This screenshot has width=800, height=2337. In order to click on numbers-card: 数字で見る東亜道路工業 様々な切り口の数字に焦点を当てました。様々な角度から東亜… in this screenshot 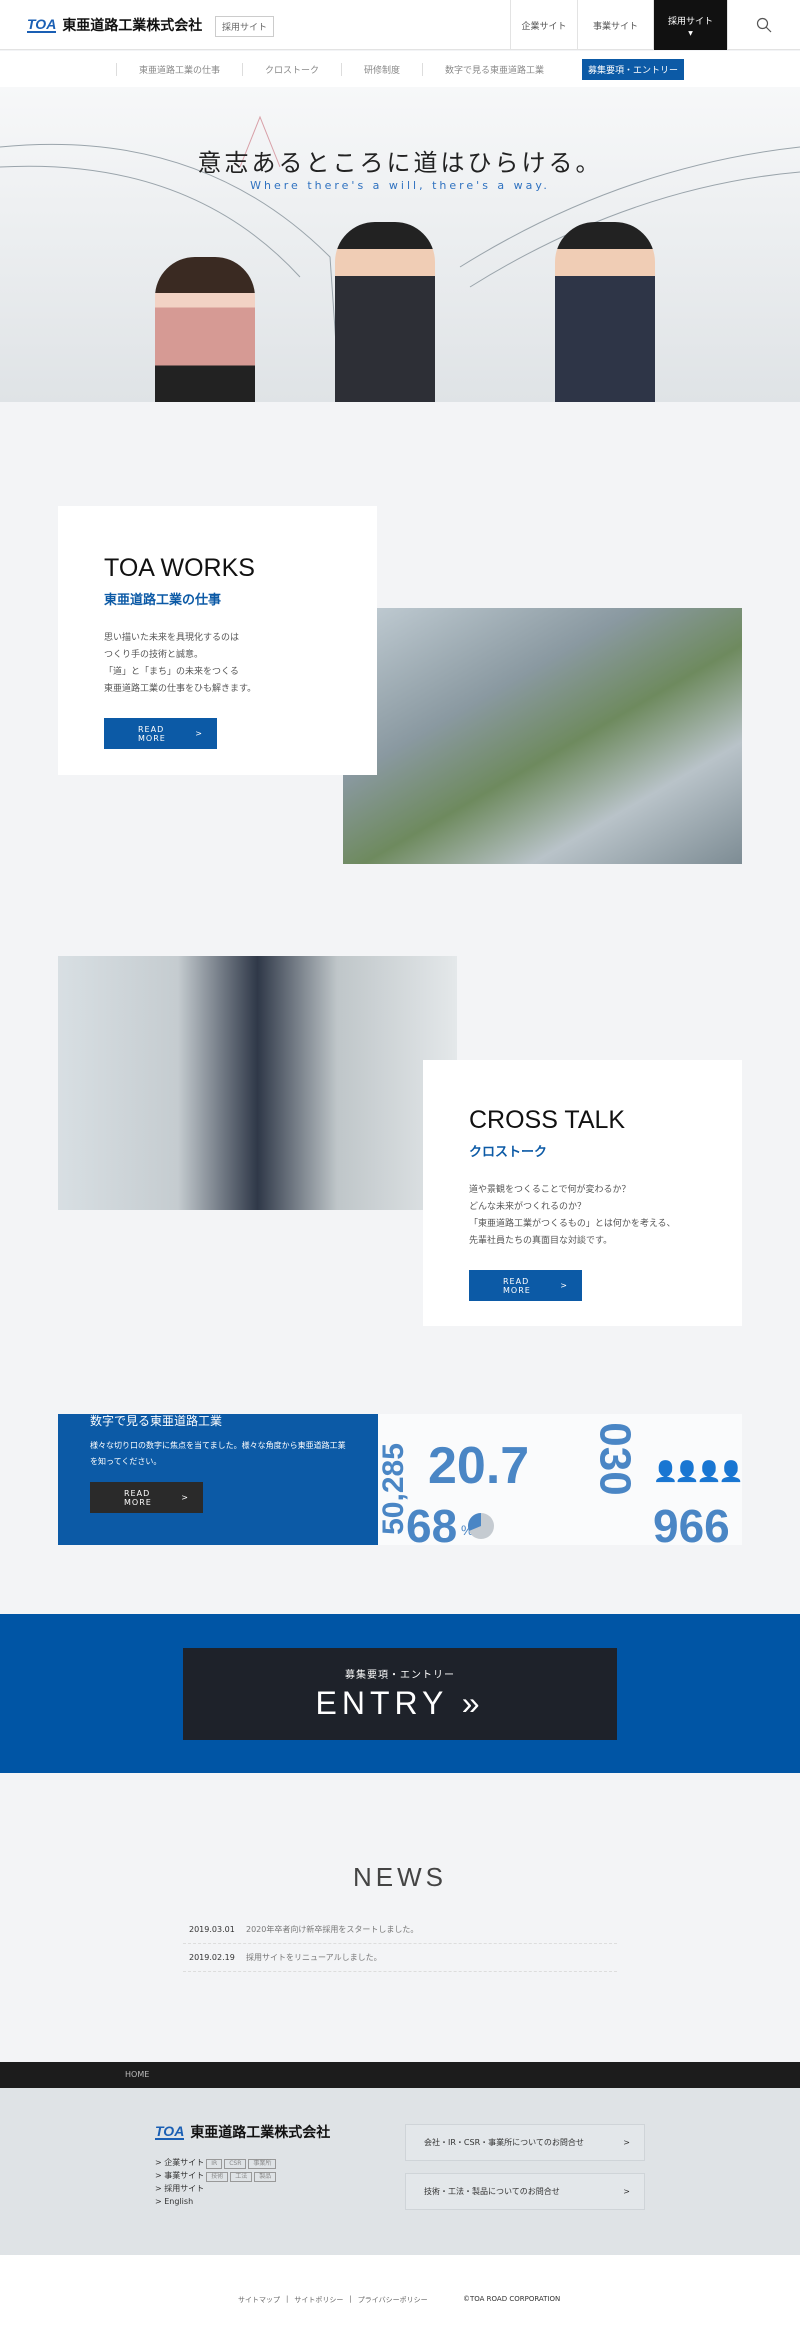, I will do `click(218, 1479)`.